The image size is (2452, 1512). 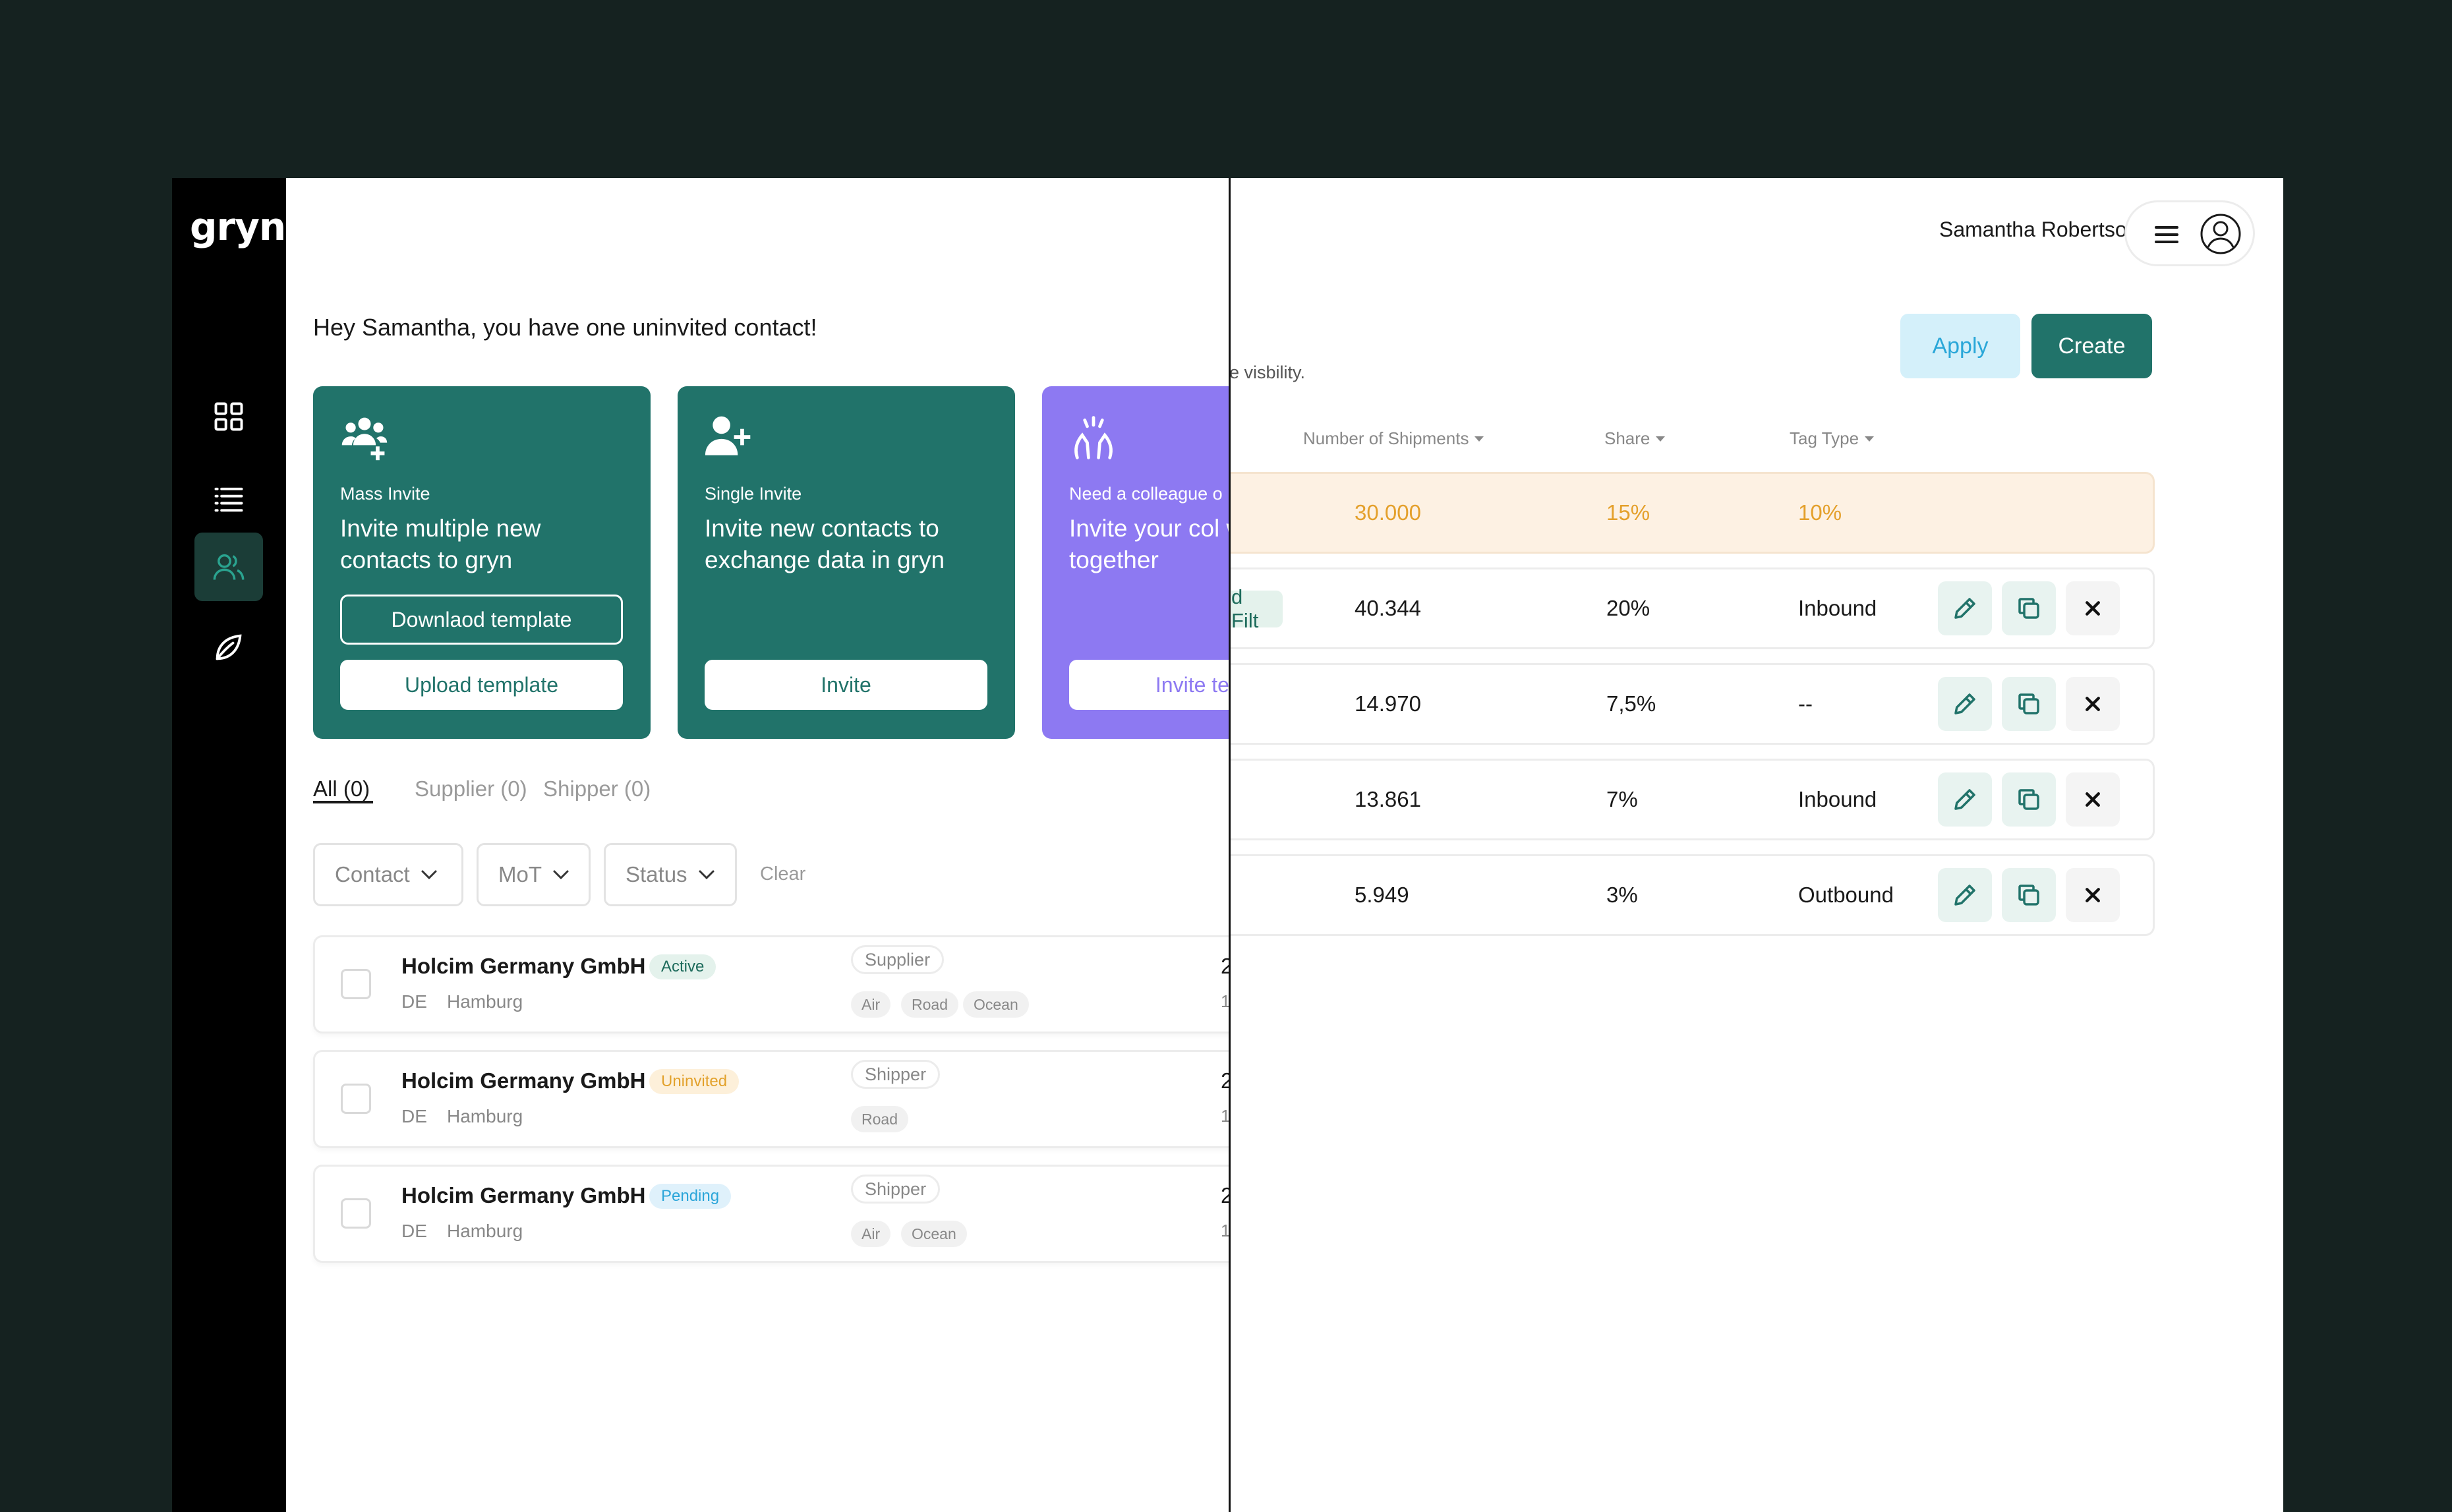 I want to click on table-row: 30.000 15% 10%, so click(x=1693, y=513).